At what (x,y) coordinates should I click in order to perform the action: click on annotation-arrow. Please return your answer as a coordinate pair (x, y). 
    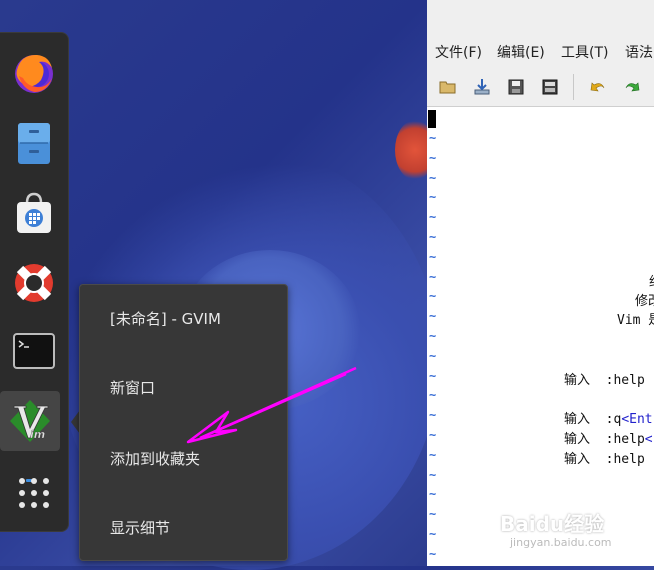
    Looking at the image, I should click on (271, 405).